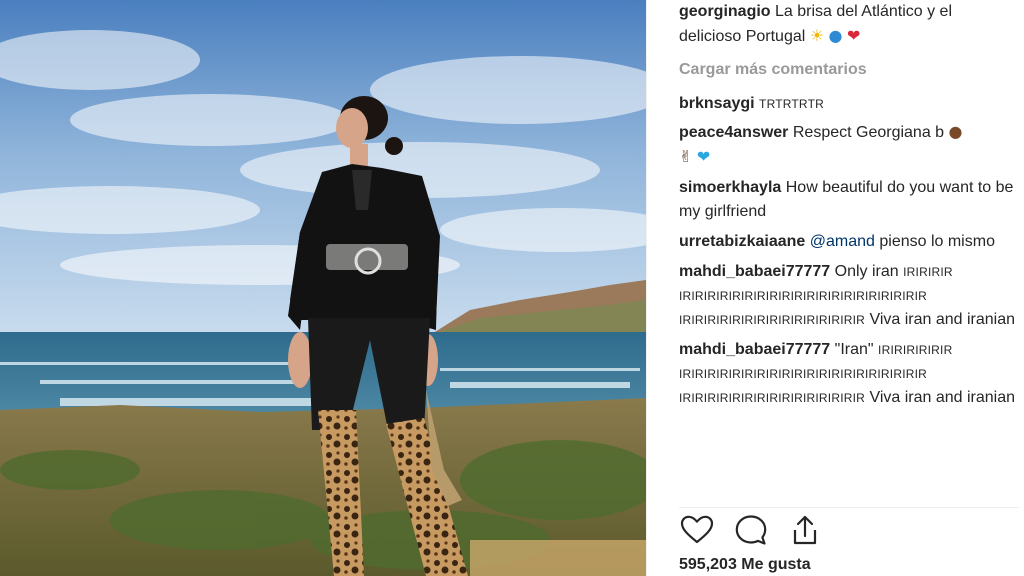  Describe the element at coordinates (848, 145) in the screenshot. I see `comment: peace4answer Respect Georgiana b ● ✌ ❤` at that location.